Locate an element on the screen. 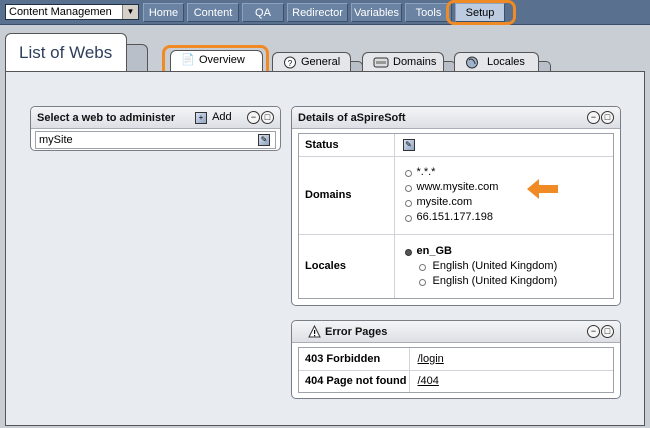  error-row-value: /404 is located at coordinates (511, 381).